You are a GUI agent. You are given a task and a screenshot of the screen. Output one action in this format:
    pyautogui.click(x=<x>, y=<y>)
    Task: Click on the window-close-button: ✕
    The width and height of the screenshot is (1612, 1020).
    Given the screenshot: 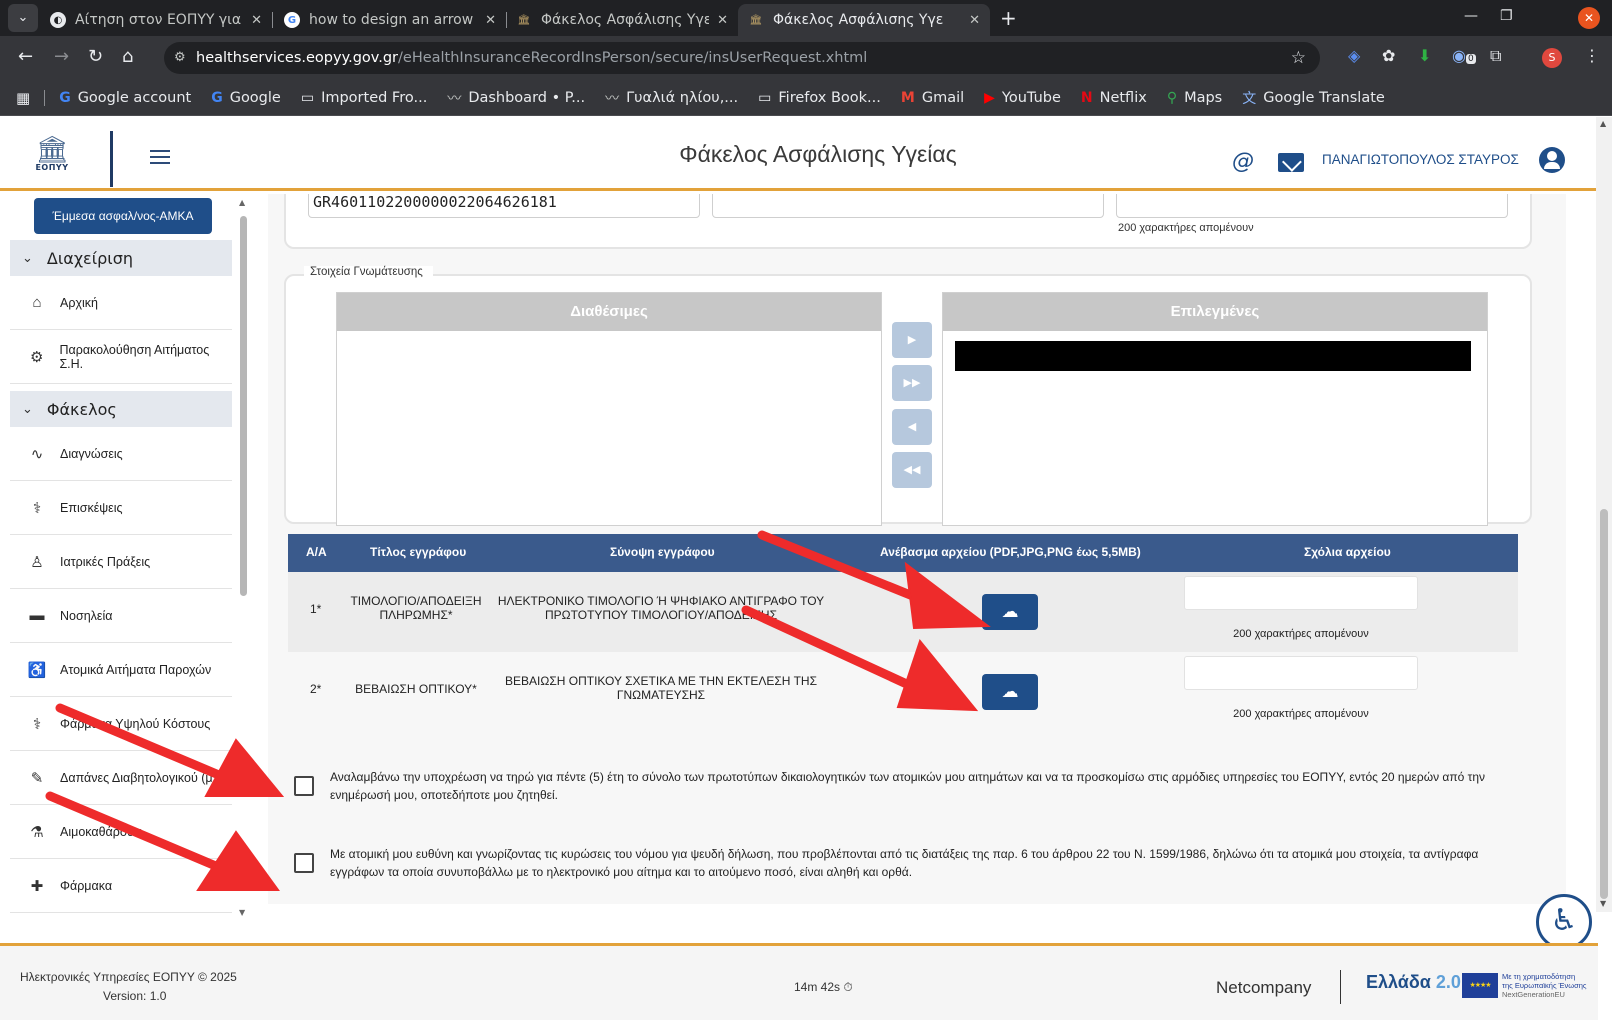 What is the action you would take?
    pyautogui.click(x=1589, y=18)
    